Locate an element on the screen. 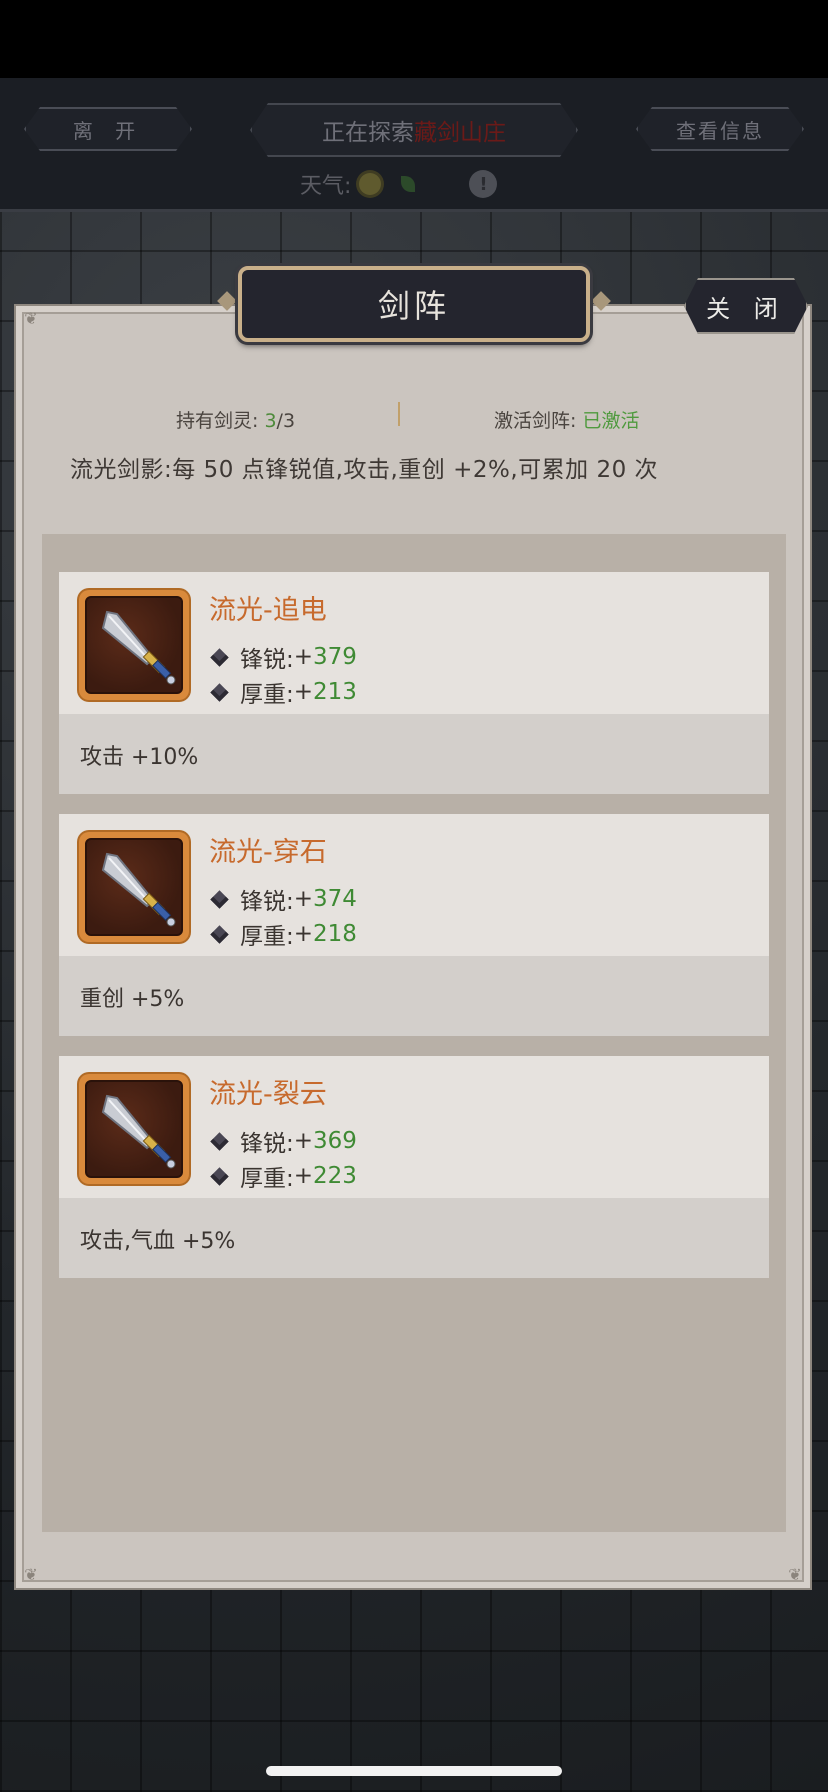 This screenshot has width=828, height=1792. held-spirits-count: 3 is located at coordinates (270, 421).